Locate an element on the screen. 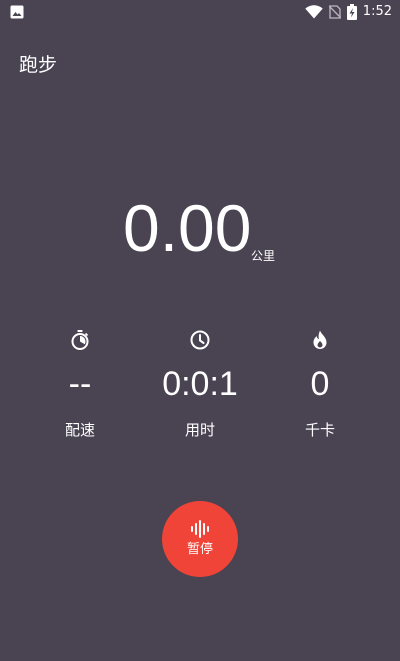 The height and width of the screenshot is (661, 400). distance-unit: 公里 is located at coordinates (263, 256).